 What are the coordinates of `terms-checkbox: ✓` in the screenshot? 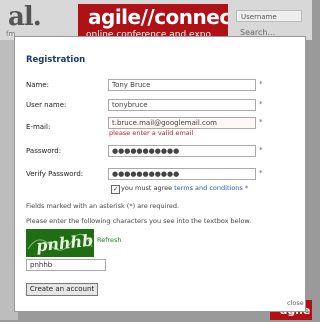 It's located at (115, 189).